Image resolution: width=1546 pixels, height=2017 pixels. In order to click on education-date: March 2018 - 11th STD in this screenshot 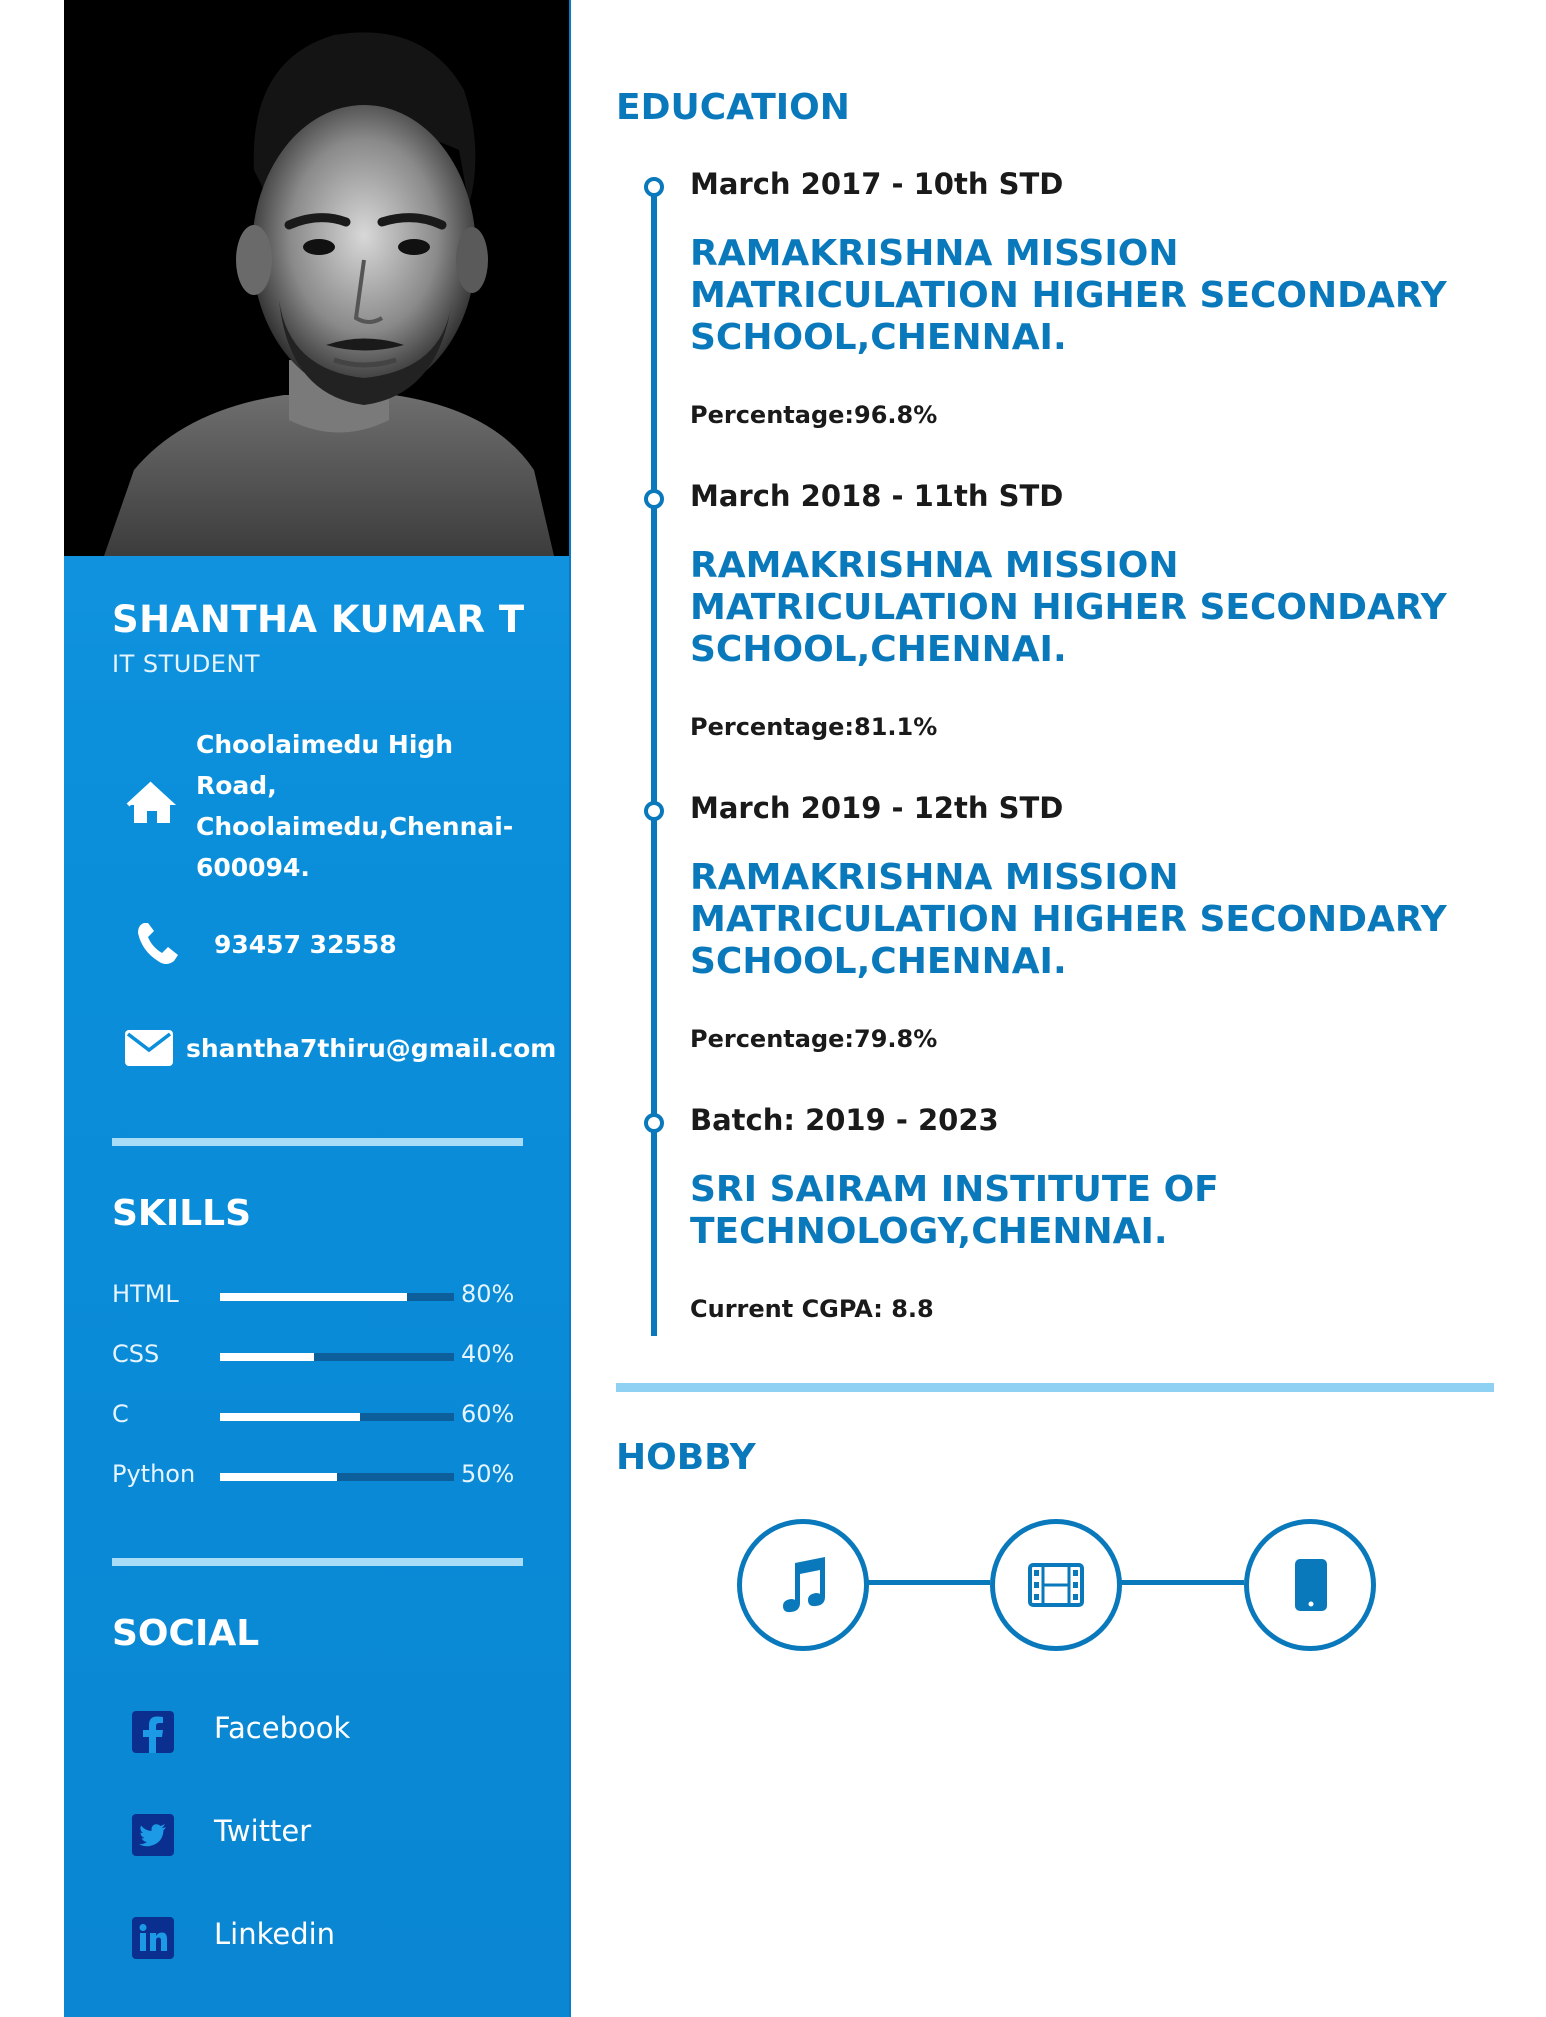, I will do `click(877, 496)`.